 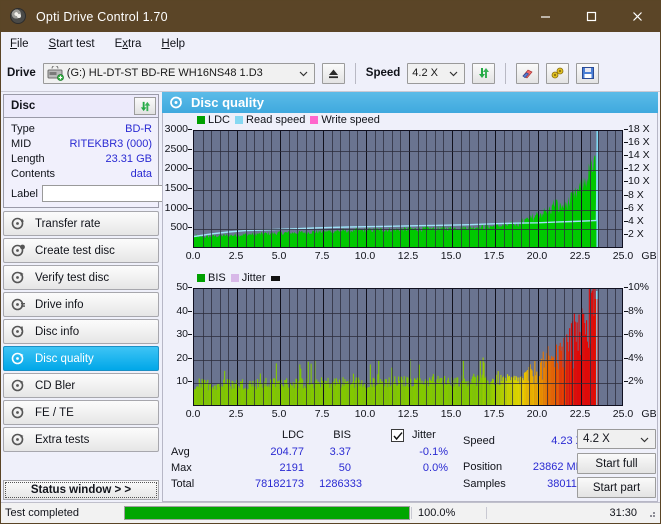 I want to click on menu-item-file: FFileile, so click(x=19, y=44).